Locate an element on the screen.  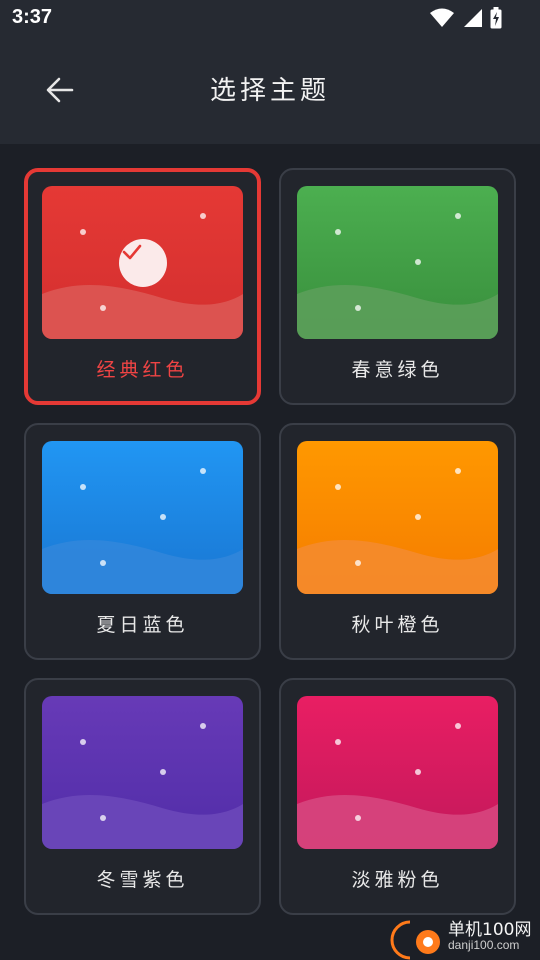
theme-card: 淡雅粉色 is located at coordinates (397, 796).